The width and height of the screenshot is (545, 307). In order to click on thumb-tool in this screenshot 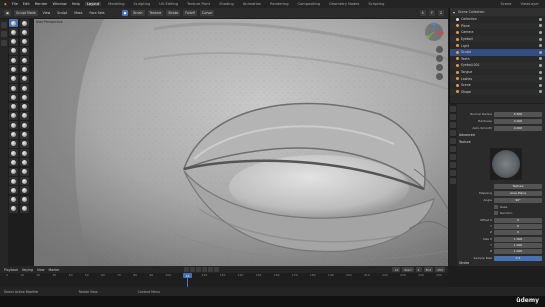, I will do `click(13, 106)`.